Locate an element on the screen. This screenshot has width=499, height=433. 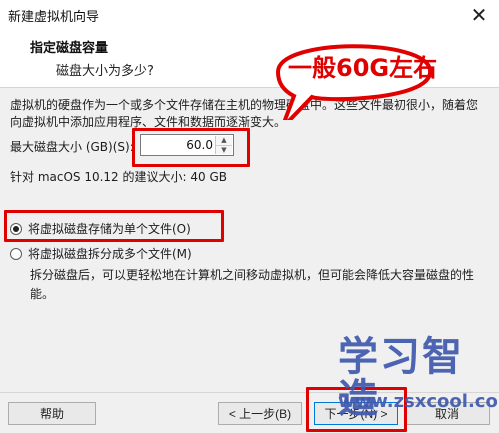
multiple-files-description: 拆分磁盘后，可以更轻松地在计算机之间移动虚拟机，但可能会降低大容量磁盘的性能。 is located at coordinates (252, 284).